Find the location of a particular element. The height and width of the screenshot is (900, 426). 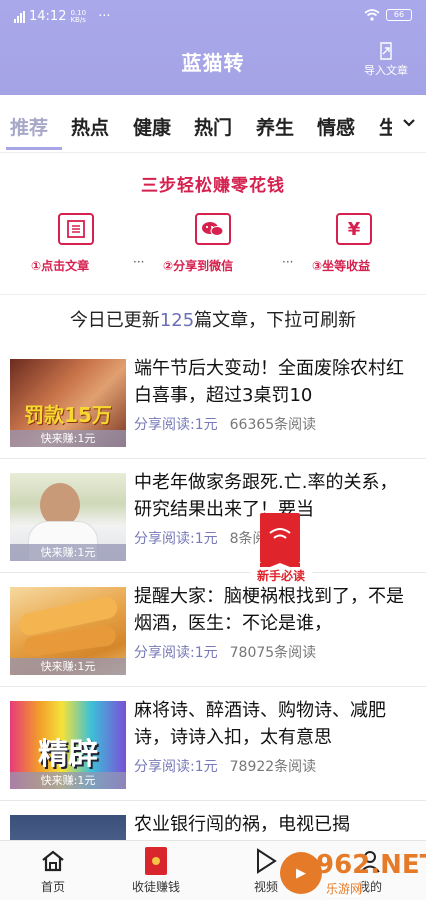

app-header: 14:12 0.10 KB/s ··· 66 蓝猫转 导入文章 is located at coordinates (213, 47).